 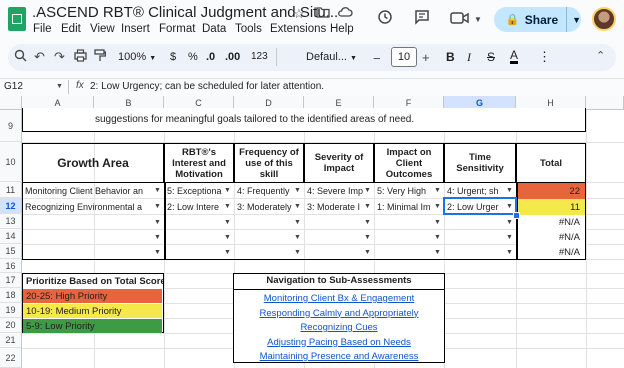 I want to click on menu-help: Help, so click(x=342, y=29).